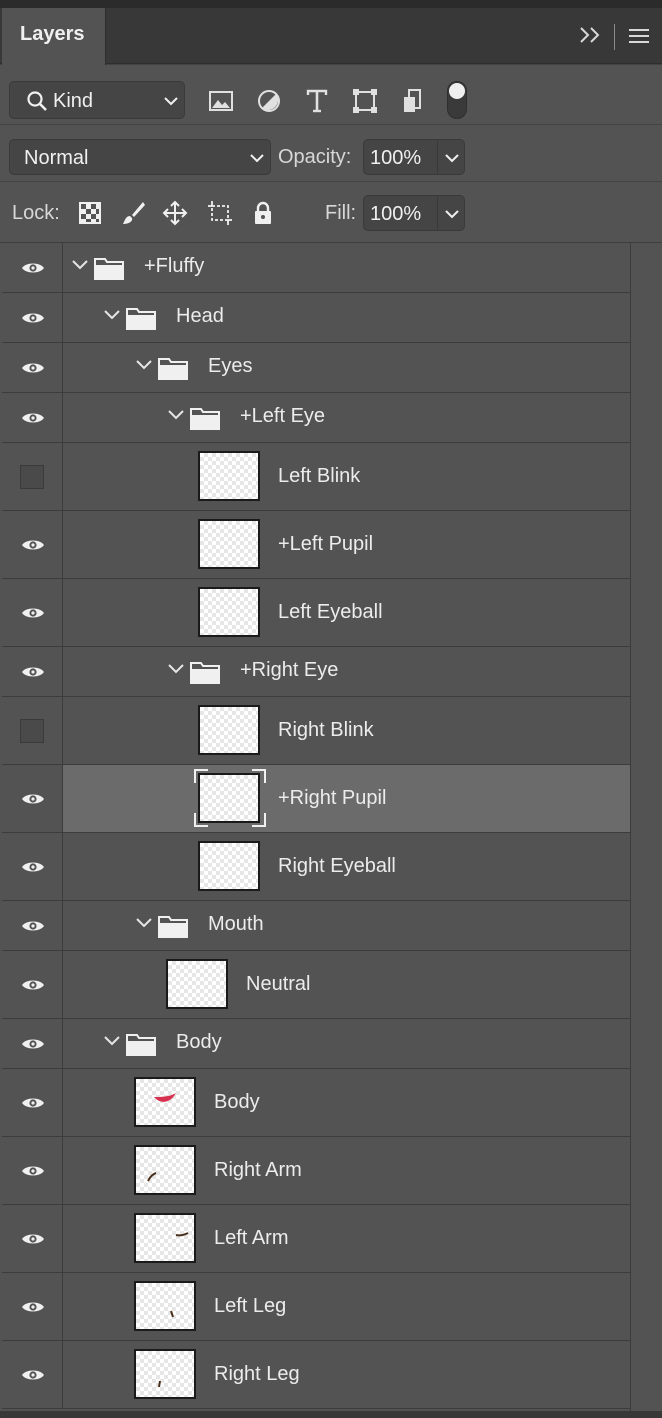 This screenshot has width=662, height=1418. What do you see at coordinates (317, 101) in the screenshot?
I see `filter-type-layers-icon` at bounding box center [317, 101].